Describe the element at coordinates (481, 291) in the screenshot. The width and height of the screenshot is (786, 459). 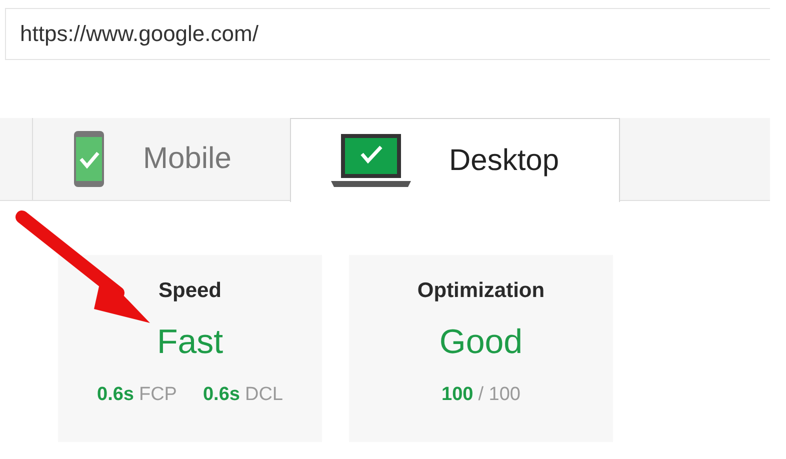
I see `card-title: Optimization` at that location.